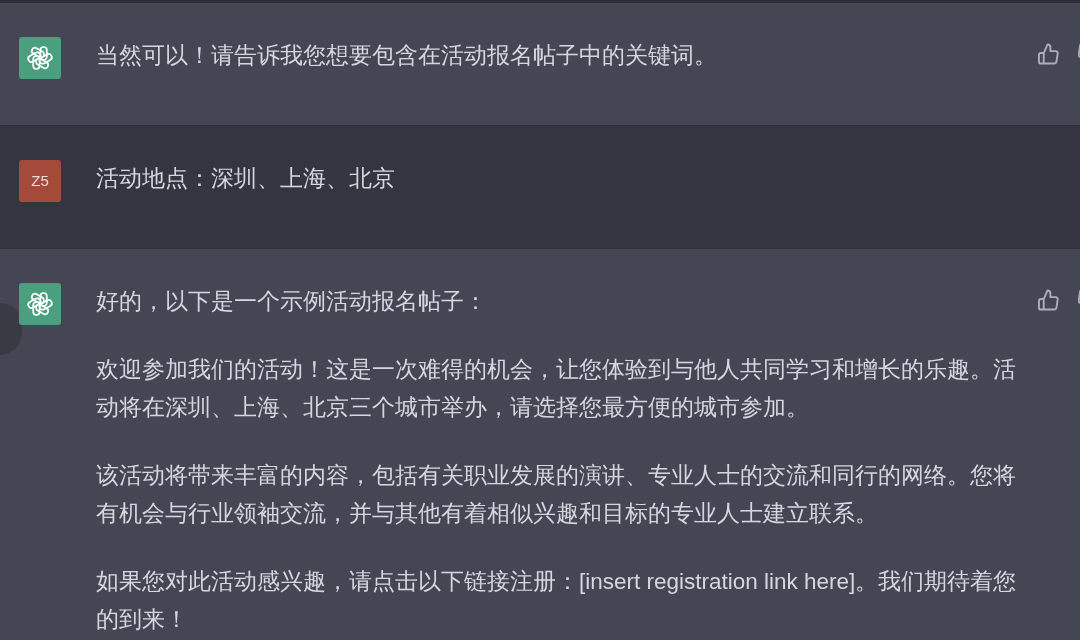 The height and width of the screenshot is (640, 1080). I want to click on user-avatar: Z5, so click(40, 181).